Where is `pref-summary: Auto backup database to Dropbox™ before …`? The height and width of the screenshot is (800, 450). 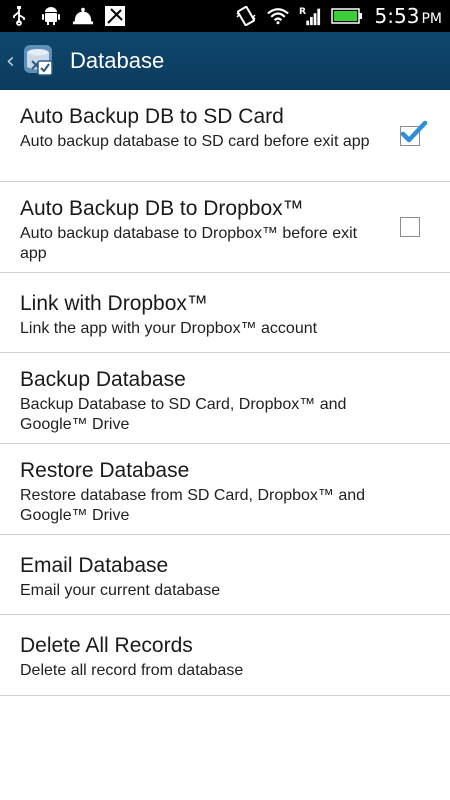
pref-summary: Auto backup database to Dropbox™ before … is located at coordinates (189, 243).